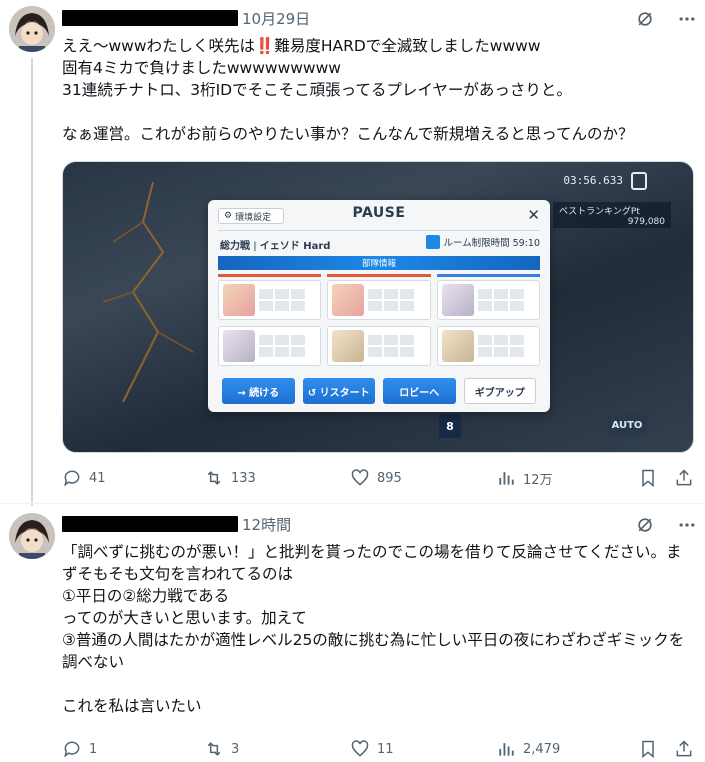  Describe the element at coordinates (593, 180) in the screenshot. I see `battle-timer: 03:56.633` at that location.